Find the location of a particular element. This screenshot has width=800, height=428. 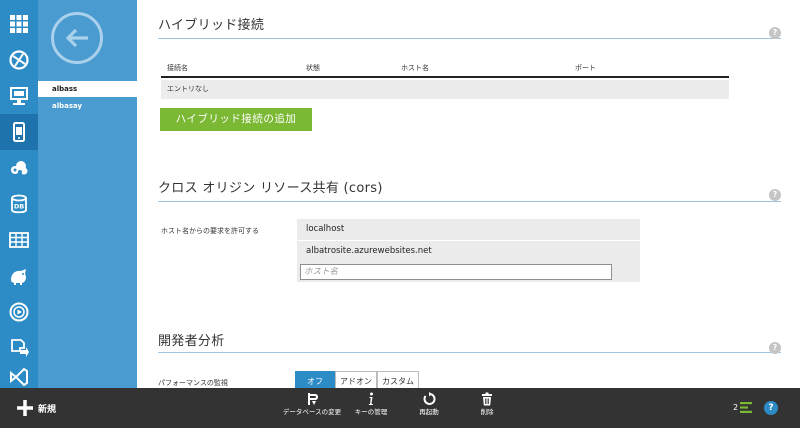

svg-text: DB is located at coordinates (19, 207).